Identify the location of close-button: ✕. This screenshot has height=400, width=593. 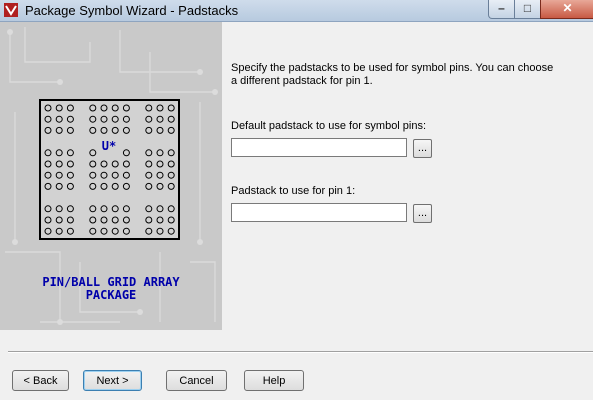
(566, 9).